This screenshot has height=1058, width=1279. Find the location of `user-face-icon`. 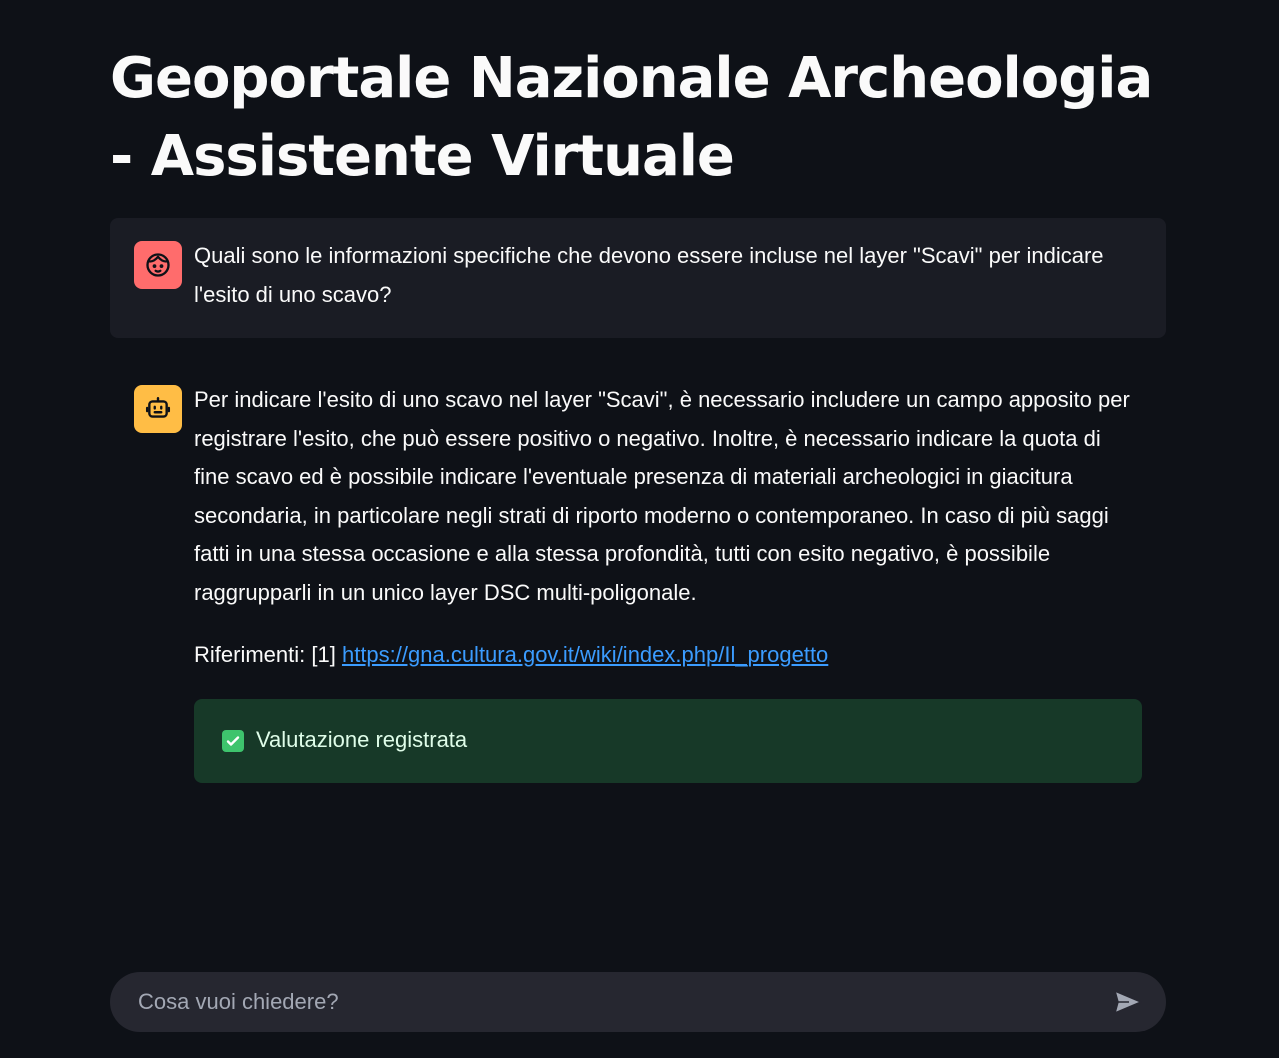

user-face-icon is located at coordinates (158, 265).